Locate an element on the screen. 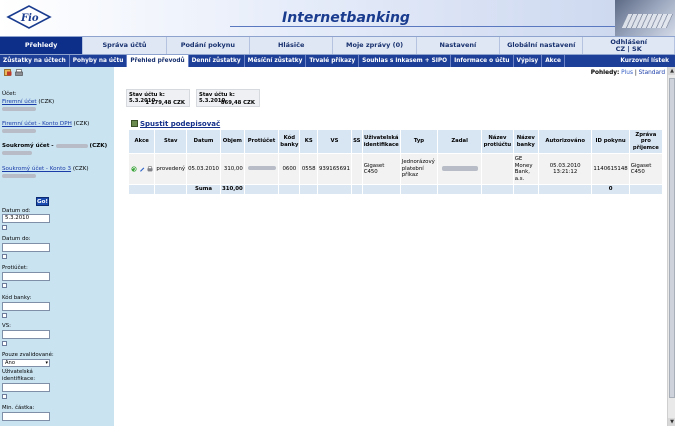 Image resolution: width=675 pixels, height=426 pixels. go-button: Go! is located at coordinates (42, 201).